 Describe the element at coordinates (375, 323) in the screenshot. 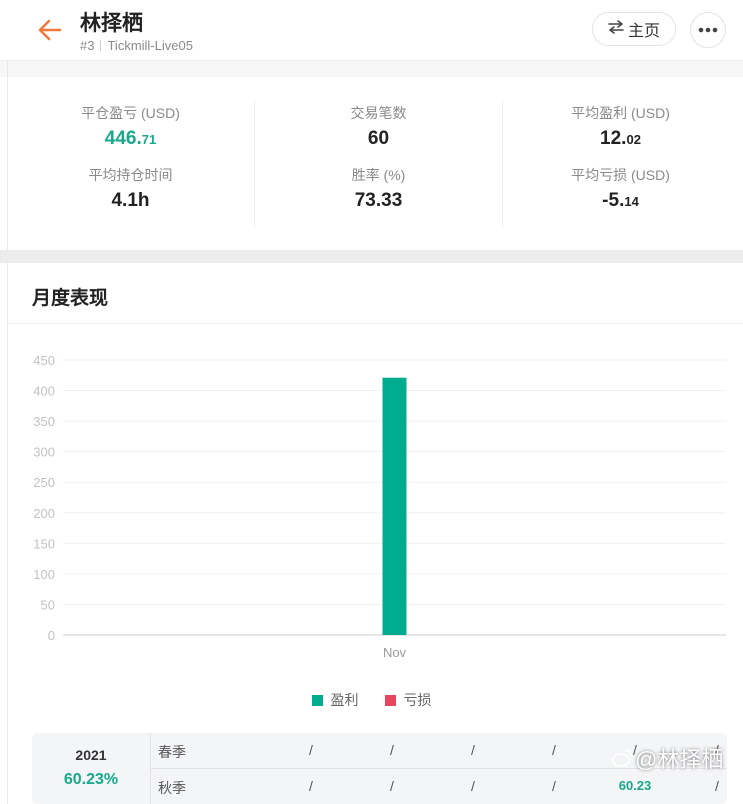

I see `section-divider` at that location.